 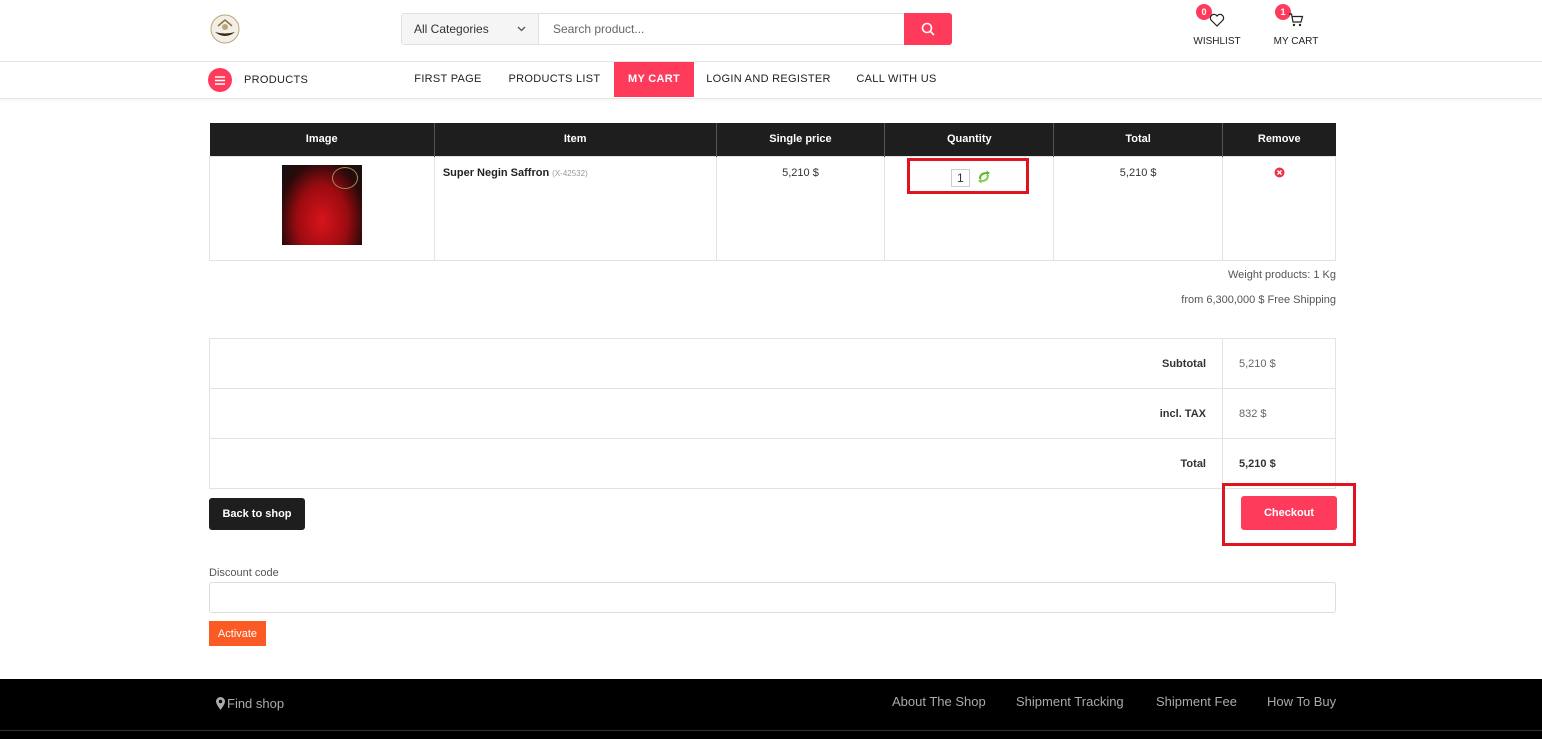 What do you see at coordinates (575, 208) in the screenshot?
I see `product-name-cell: Super Negin Saffron (X-42532)` at bounding box center [575, 208].